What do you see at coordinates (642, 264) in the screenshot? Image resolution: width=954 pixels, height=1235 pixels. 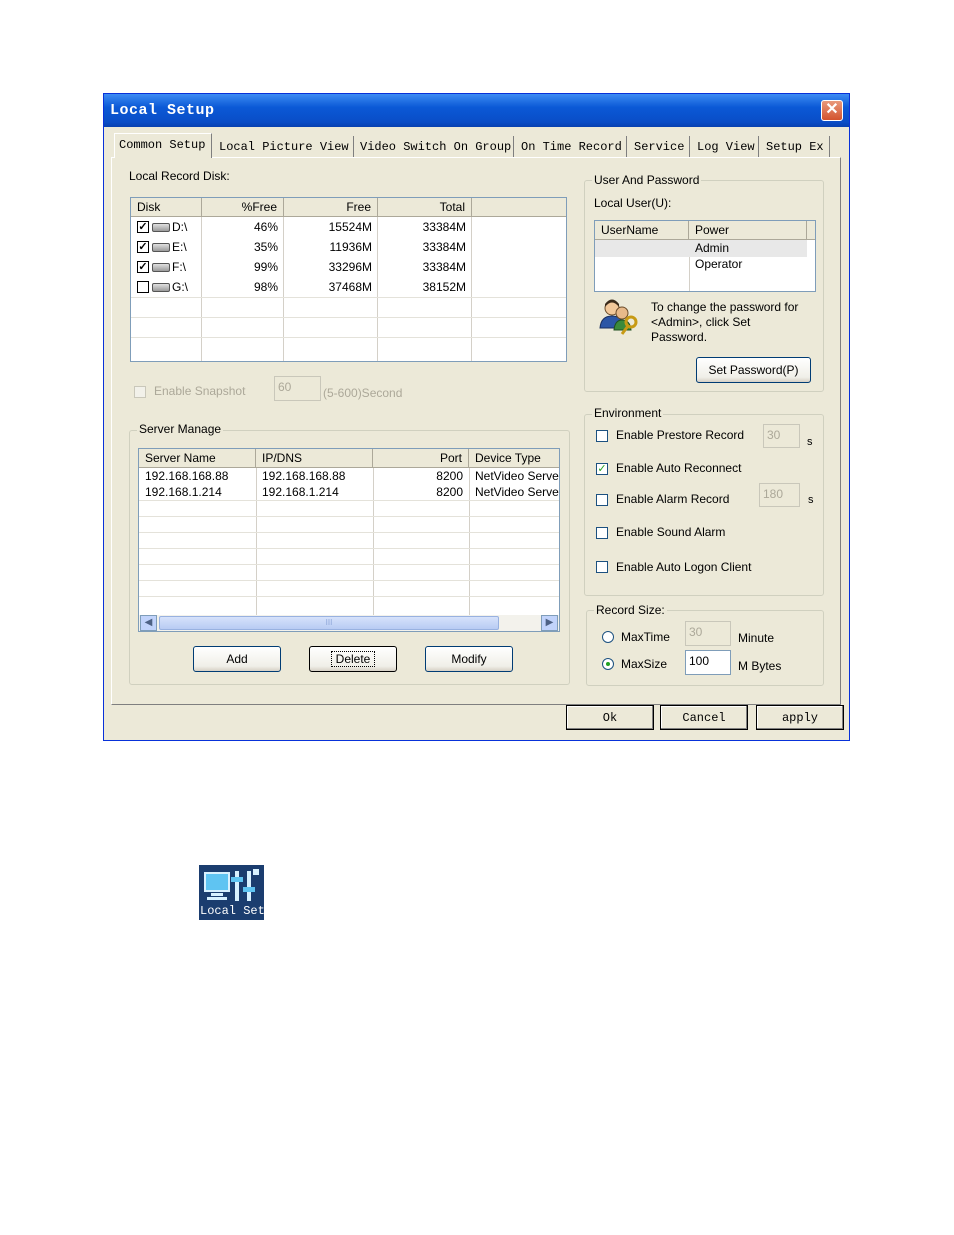 I see `user-name` at bounding box center [642, 264].